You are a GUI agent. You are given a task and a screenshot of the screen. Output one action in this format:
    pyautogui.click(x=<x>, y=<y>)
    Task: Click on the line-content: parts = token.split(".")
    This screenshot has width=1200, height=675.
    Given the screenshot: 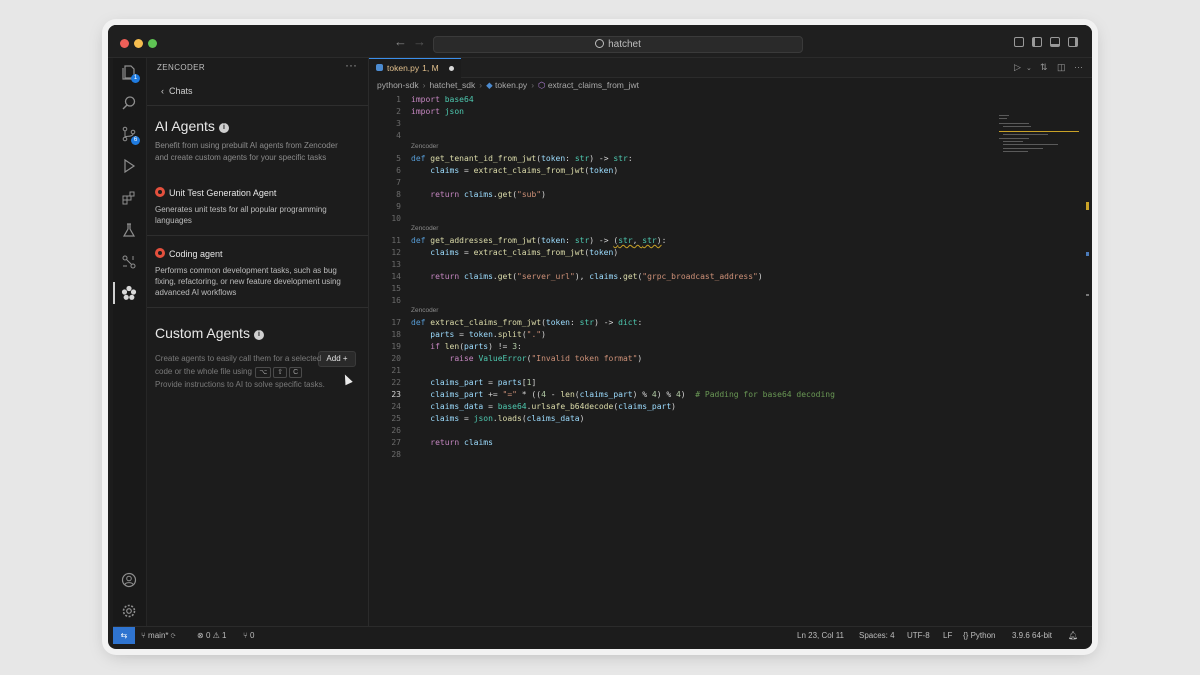 What is the action you would take?
    pyautogui.click(x=488, y=334)
    